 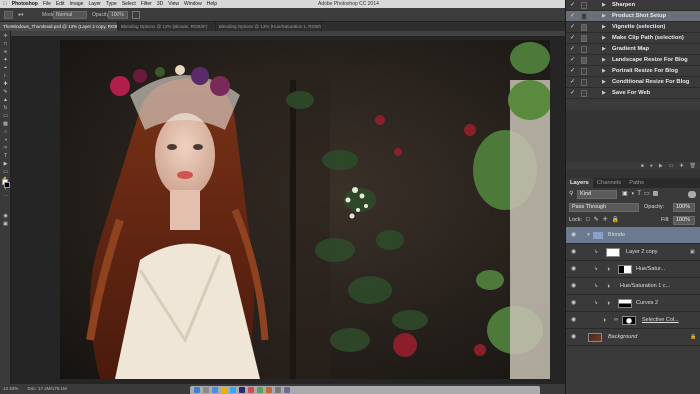 What do you see at coordinates (5, 100) in the screenshot?
I see `clone-stamp-tool-icon: ▲` at bounding box center [5, 100].